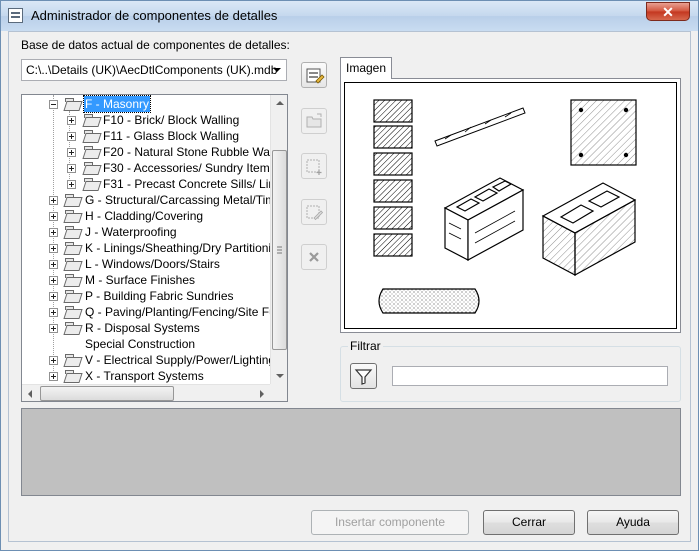 Image resolution: width=699 pixels, height=551 pixels. I want to click on insert-component-button: Insertar componente, so click(390, 522).